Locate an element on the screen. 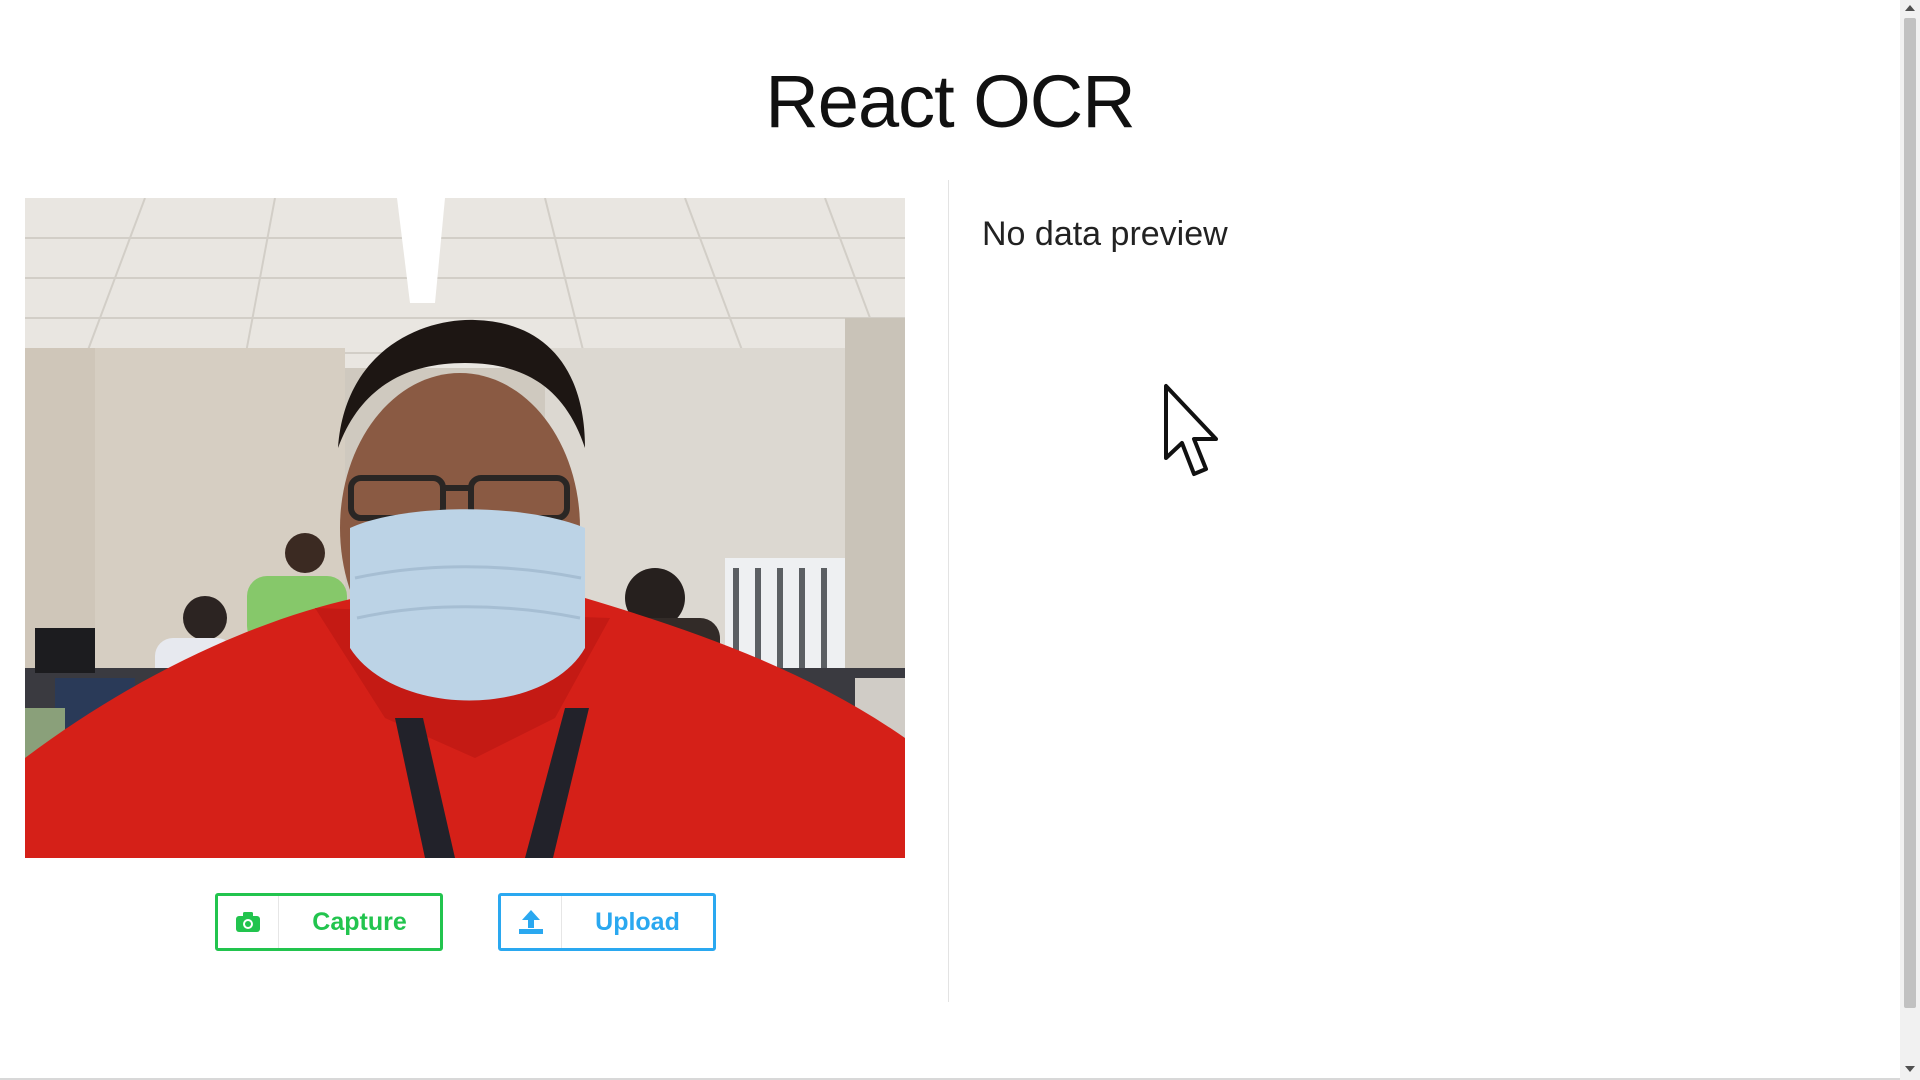 The width and height of the screenshot is (1920, 1080). vertical-scrollbar is located at coordinates (1910, 540).